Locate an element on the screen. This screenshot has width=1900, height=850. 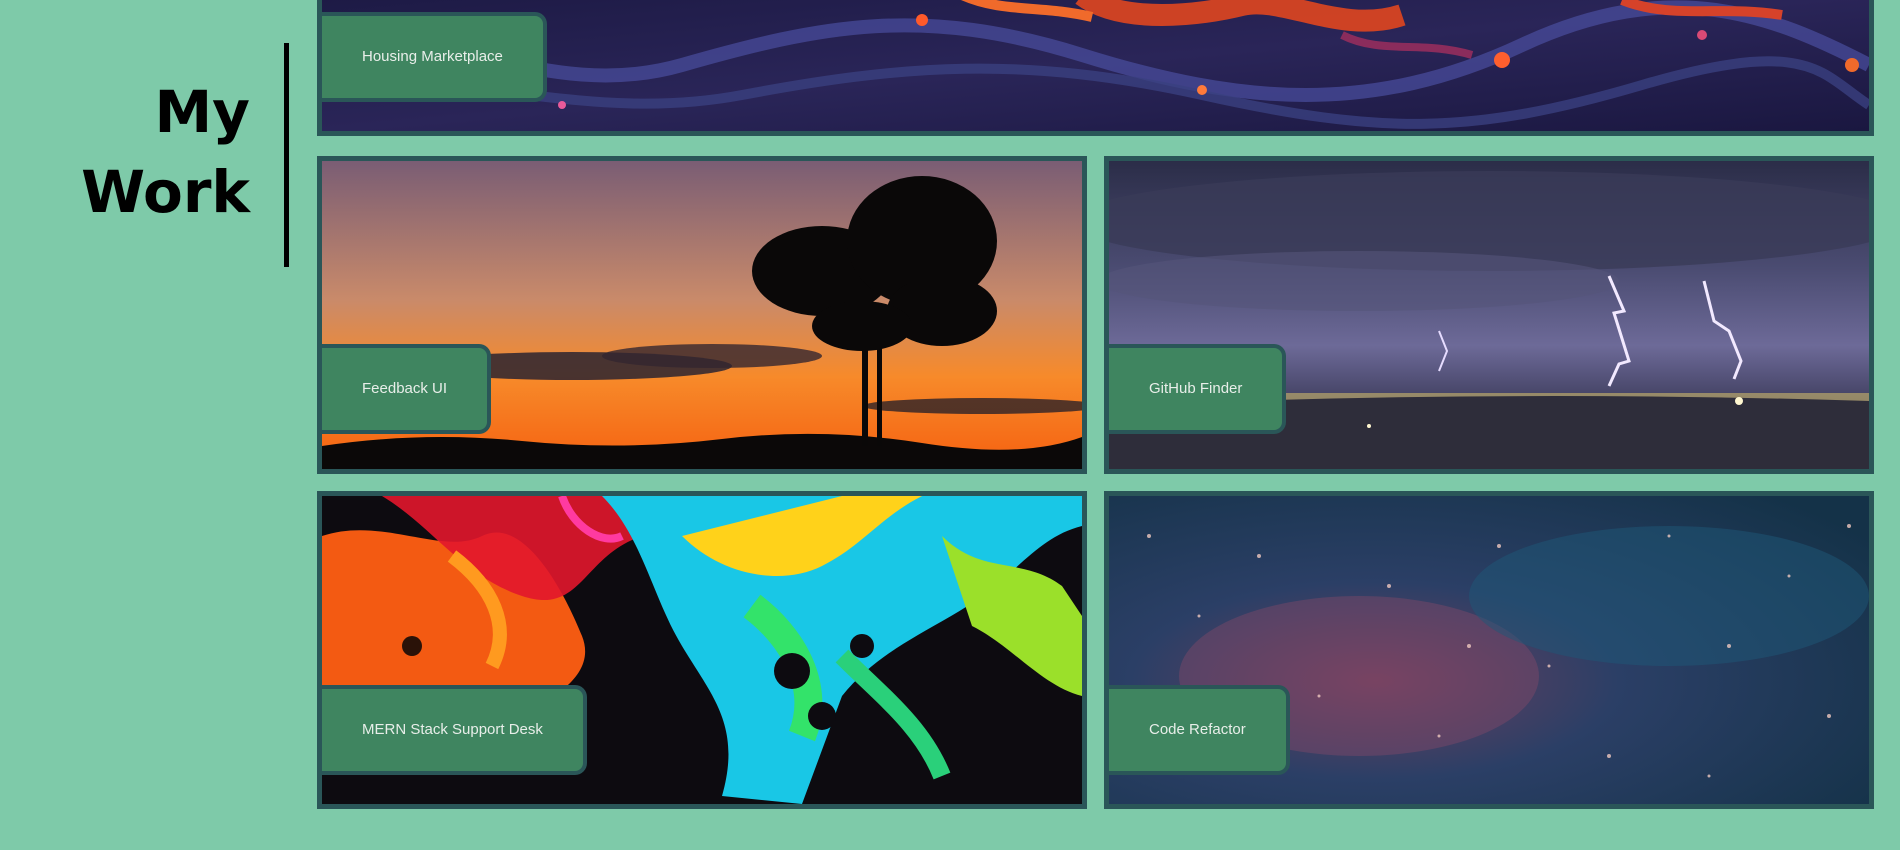
project-title-button: Code Refactor is located at coordinates (1199, 730).